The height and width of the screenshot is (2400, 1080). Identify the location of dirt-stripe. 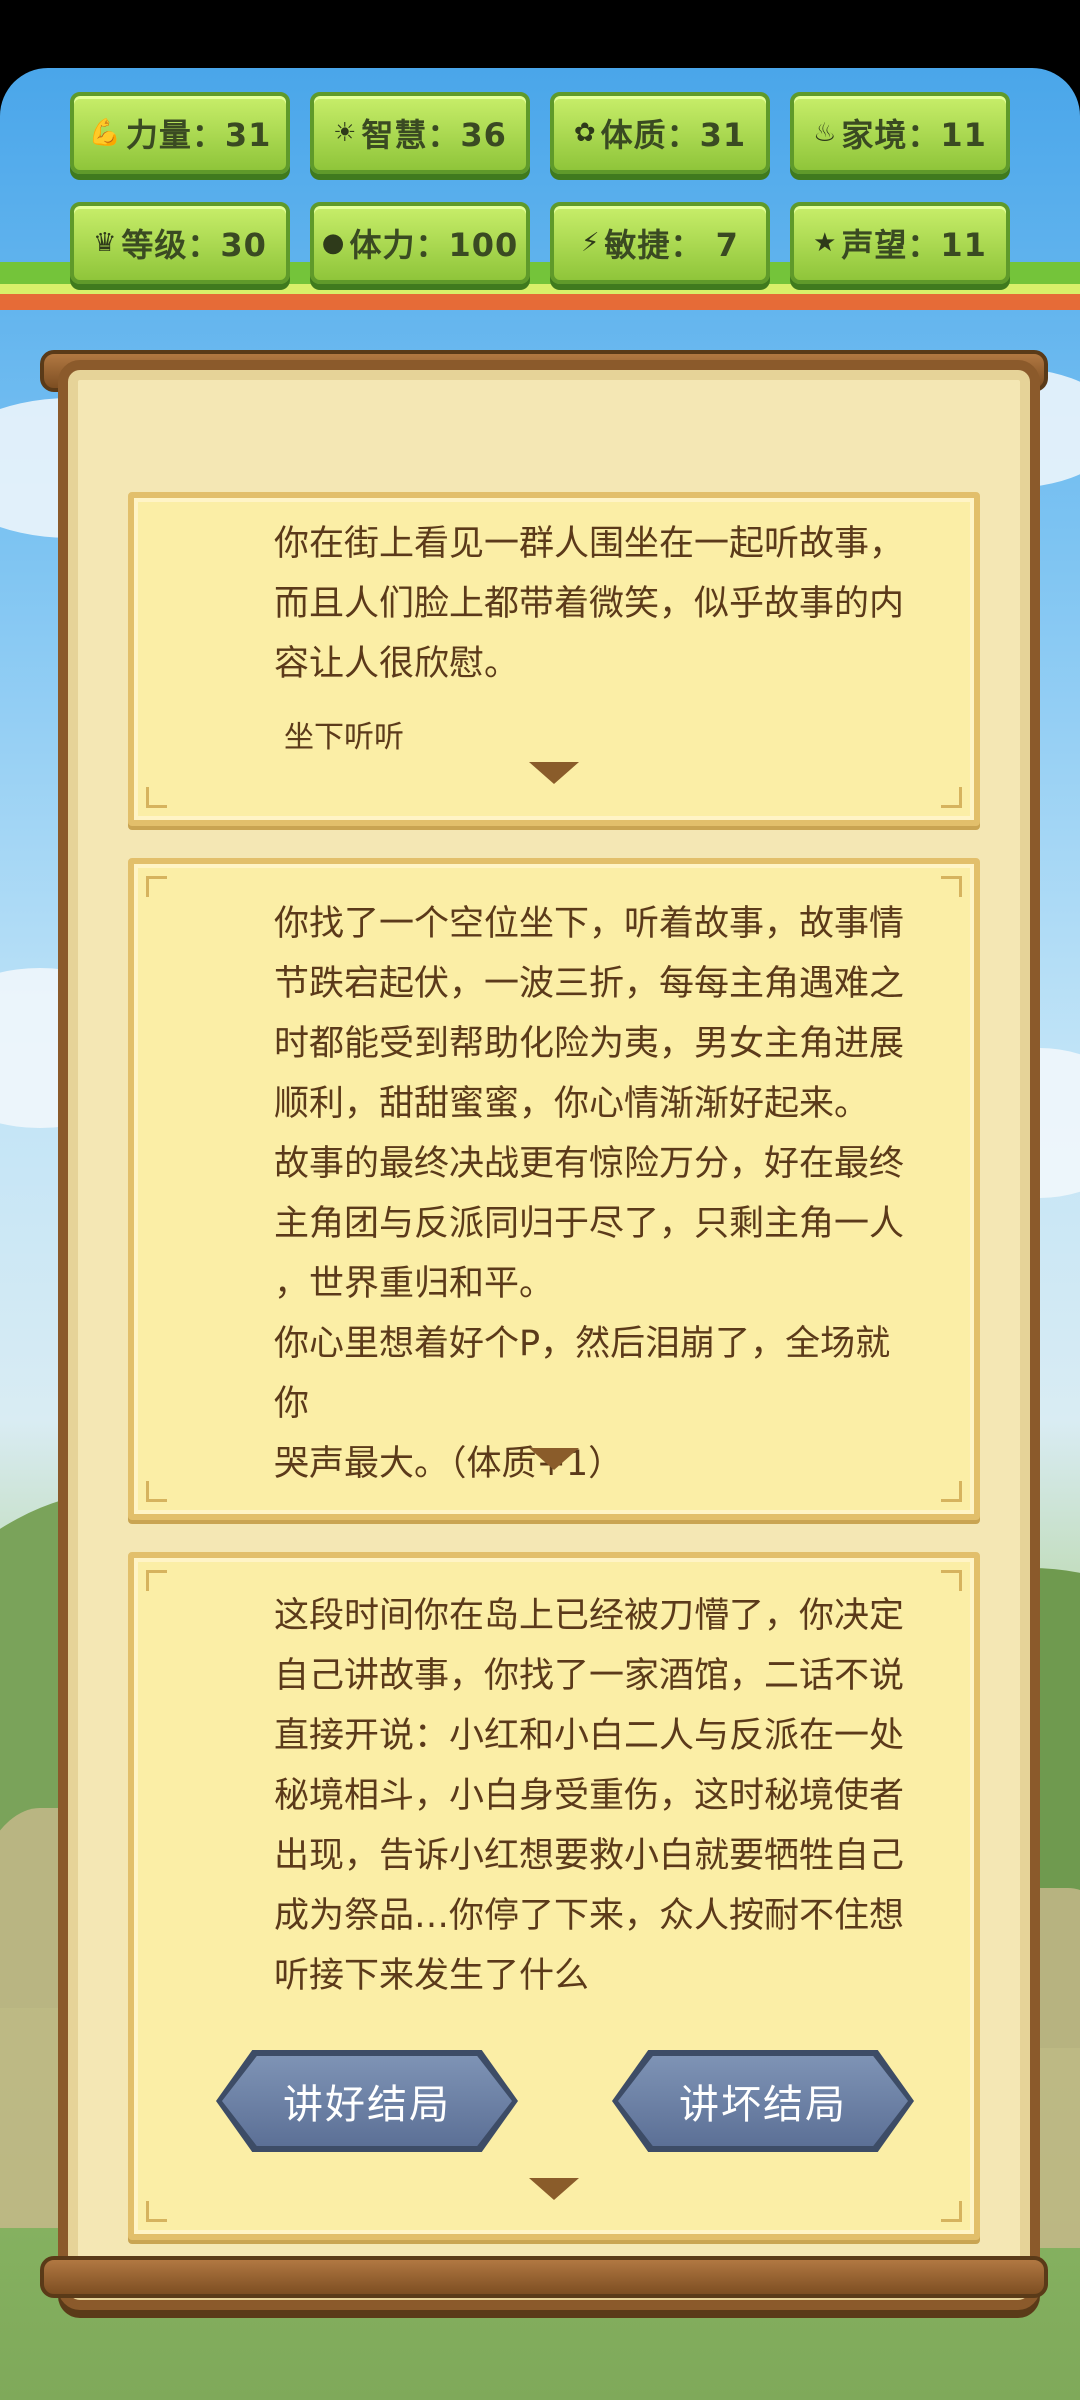
(540, 302).